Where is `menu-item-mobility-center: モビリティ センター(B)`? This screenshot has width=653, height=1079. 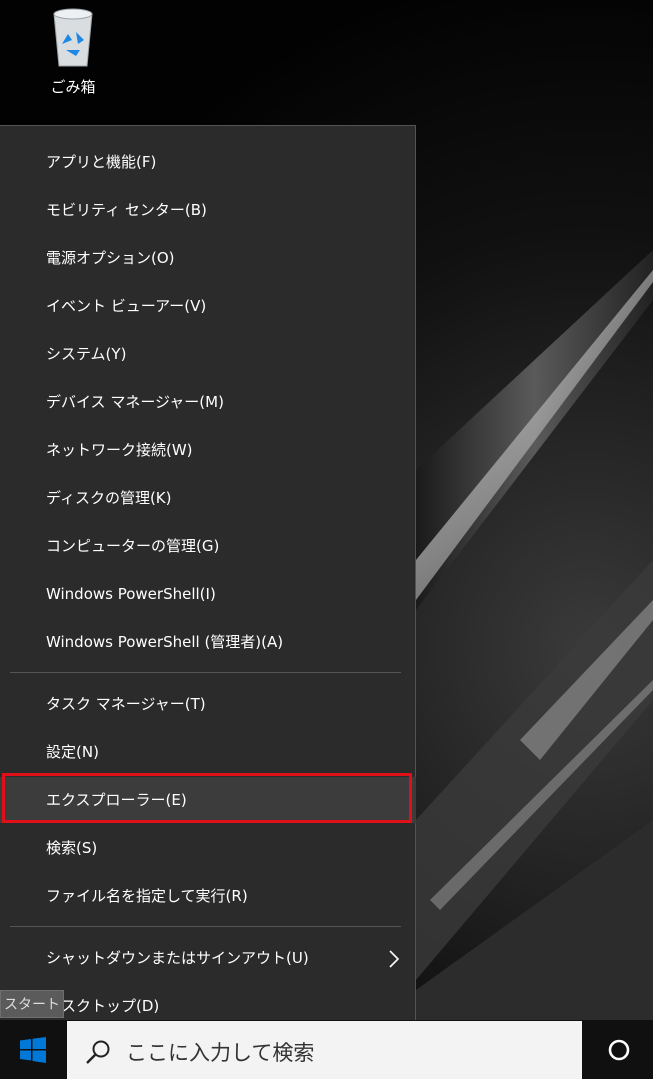 menu-item-mobility-center: モビリティ センター(B) is located at coordinates (208, 210).